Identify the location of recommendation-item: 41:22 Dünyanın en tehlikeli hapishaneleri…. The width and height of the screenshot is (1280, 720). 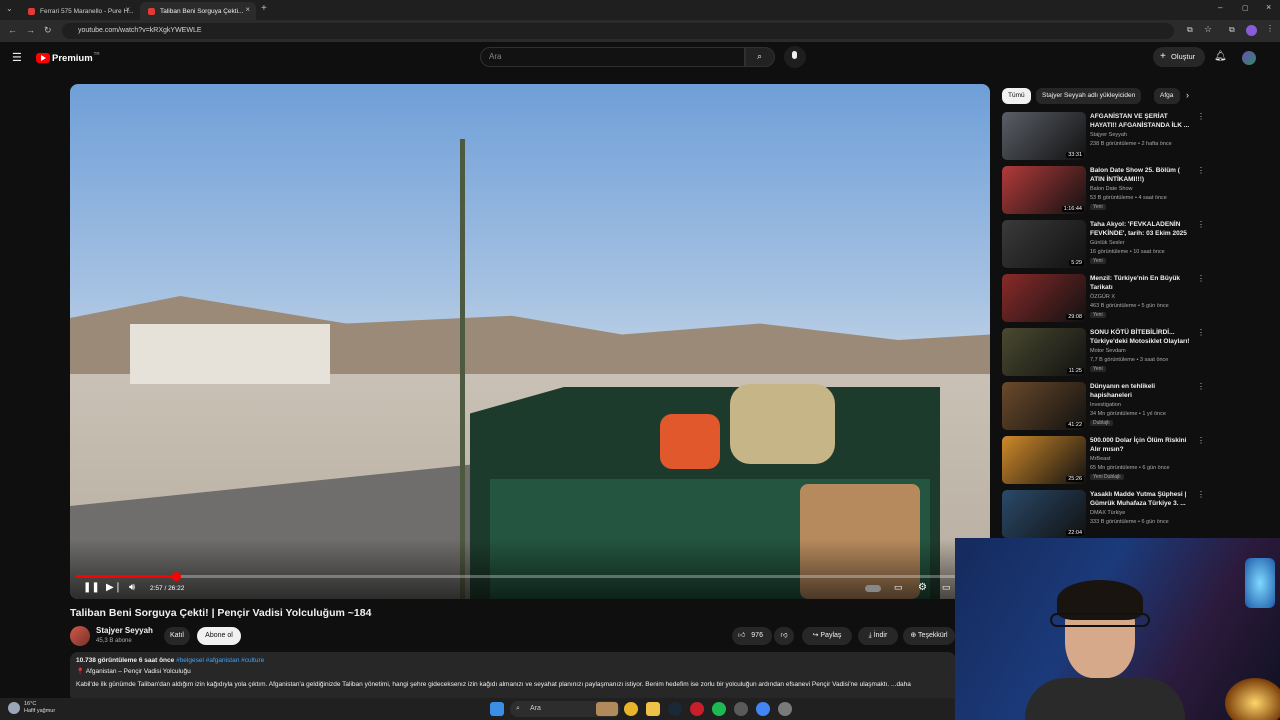
(1103, 407).